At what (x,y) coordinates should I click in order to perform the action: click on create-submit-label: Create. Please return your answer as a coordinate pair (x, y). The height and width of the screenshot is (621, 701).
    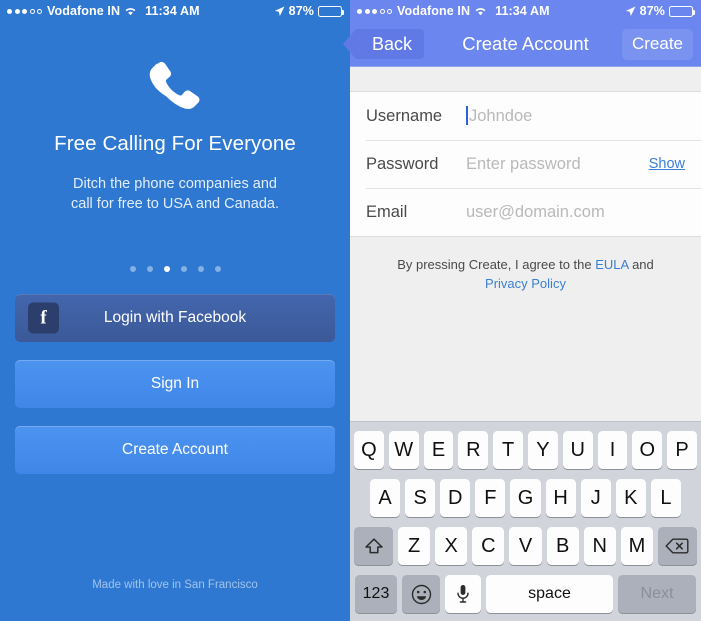
    Looking at the image, I should click on (657, 43).